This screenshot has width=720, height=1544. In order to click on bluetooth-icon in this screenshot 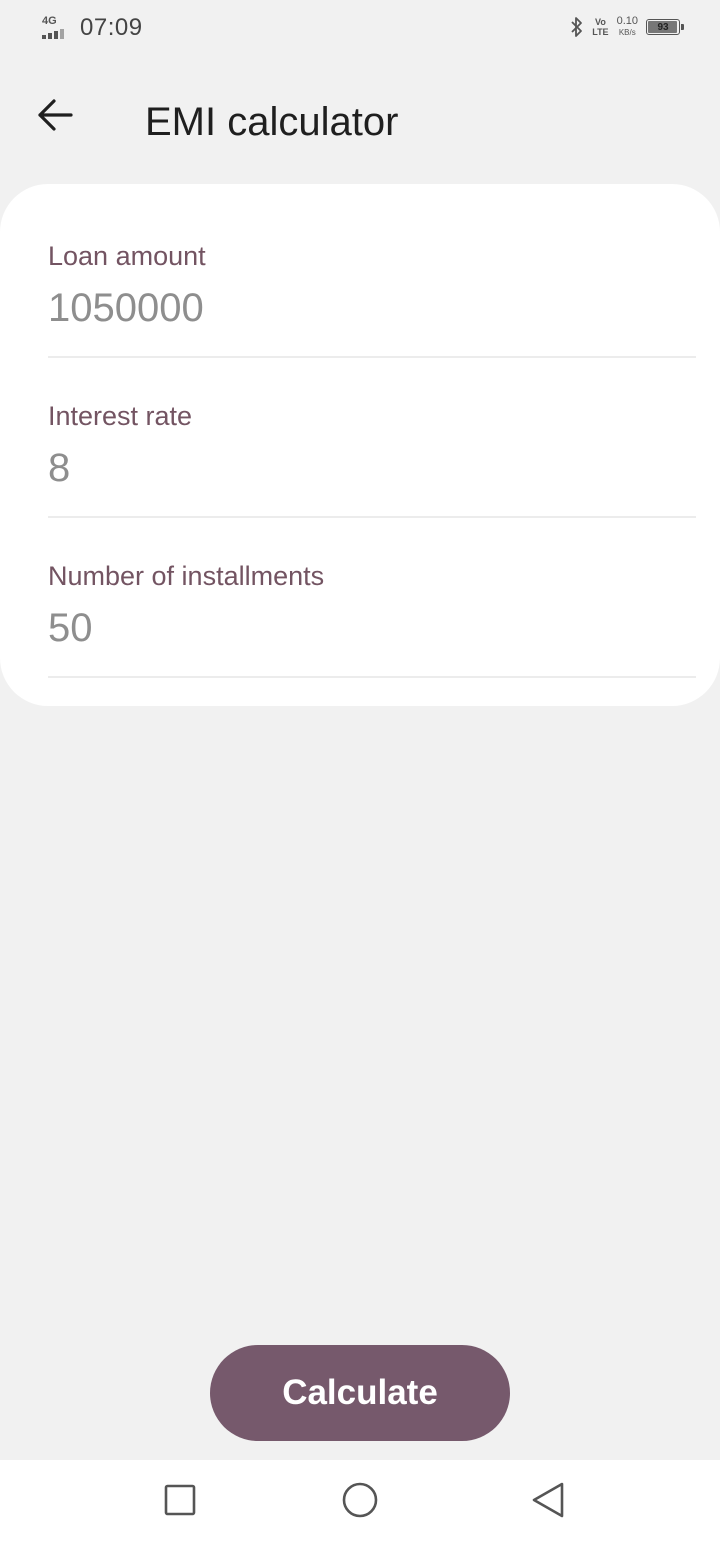, I will do `click(577, 27)`.